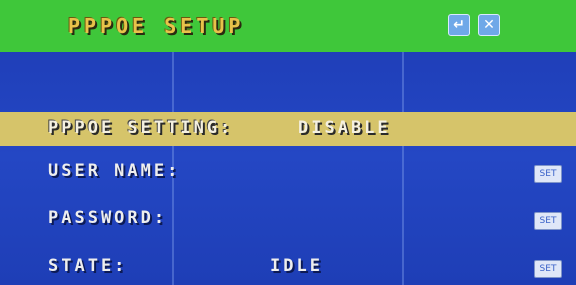 The width and height of the screenshot is (576, 285). What do you see at coordinates (344, 128) in the screenshot?
I see `pppoe-setting-value: DISABLE` at bounding box center [344, 128].